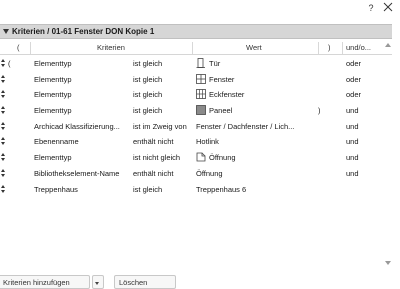  Describe the element at coordinates (329, 47) in the screenshot. I see `col-close-paren: )` at that location.